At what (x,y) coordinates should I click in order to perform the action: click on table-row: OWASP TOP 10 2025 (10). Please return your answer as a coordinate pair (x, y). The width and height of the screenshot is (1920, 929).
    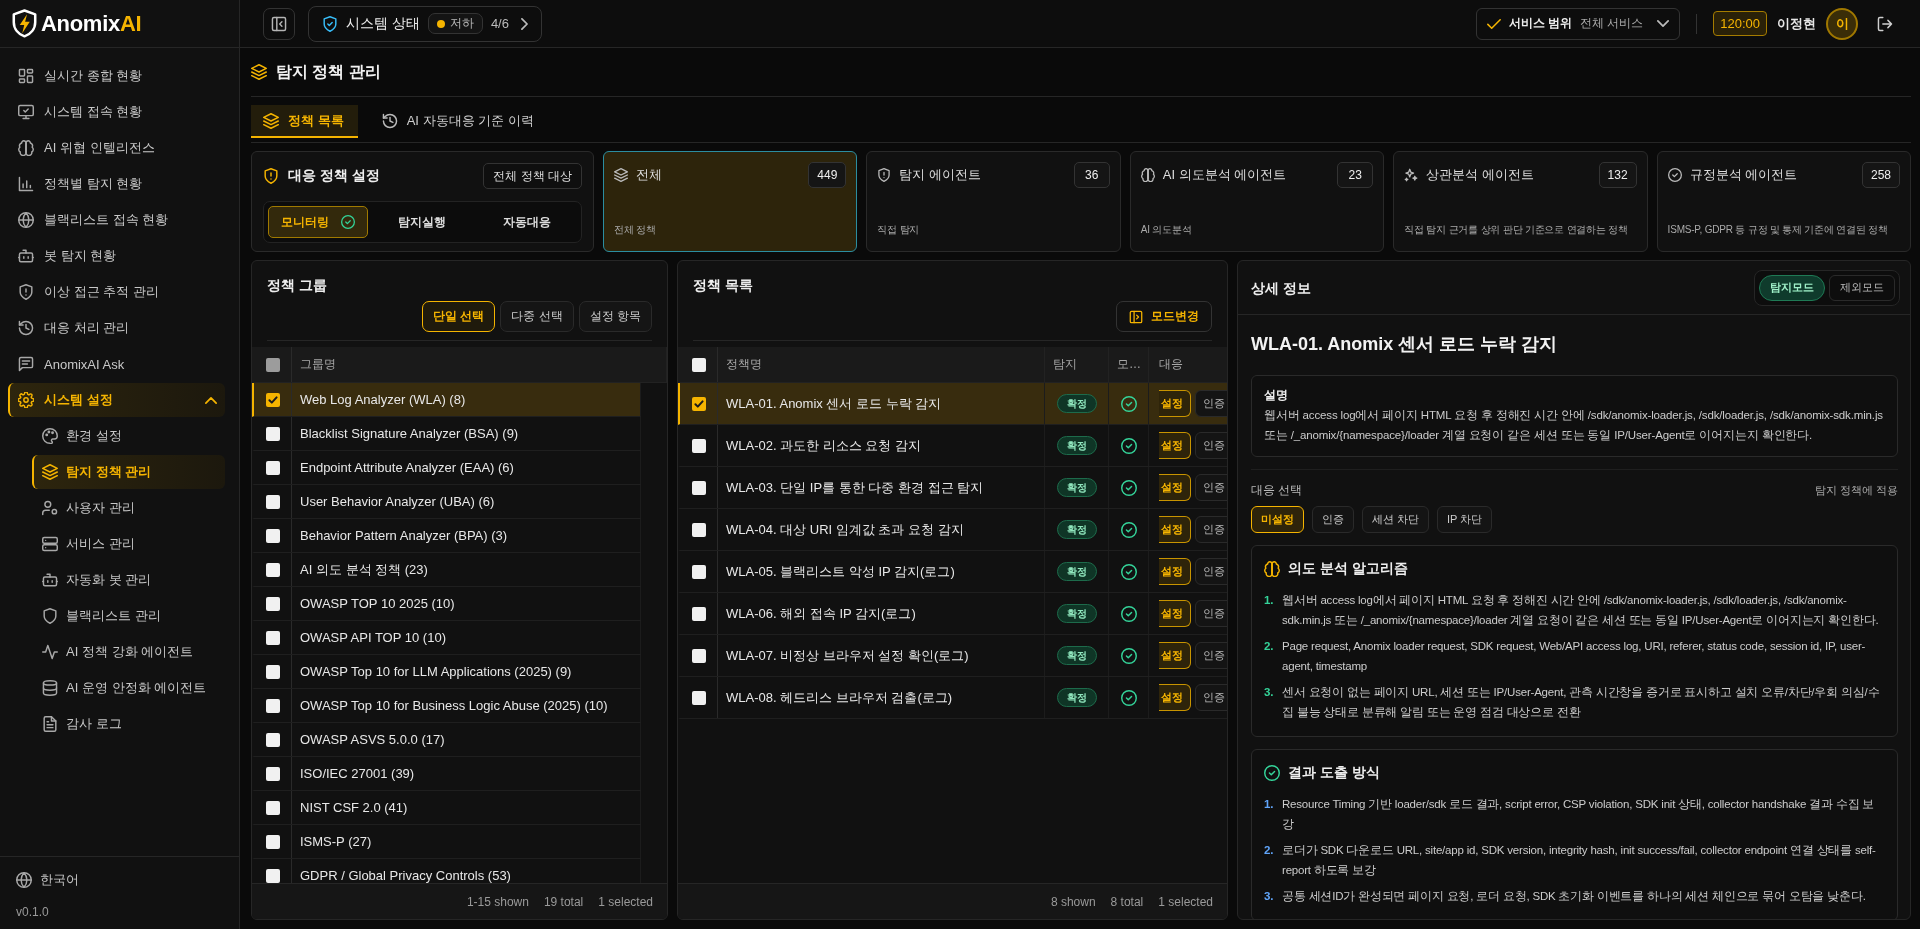
    Looking at the image, I should click on (446, 604).